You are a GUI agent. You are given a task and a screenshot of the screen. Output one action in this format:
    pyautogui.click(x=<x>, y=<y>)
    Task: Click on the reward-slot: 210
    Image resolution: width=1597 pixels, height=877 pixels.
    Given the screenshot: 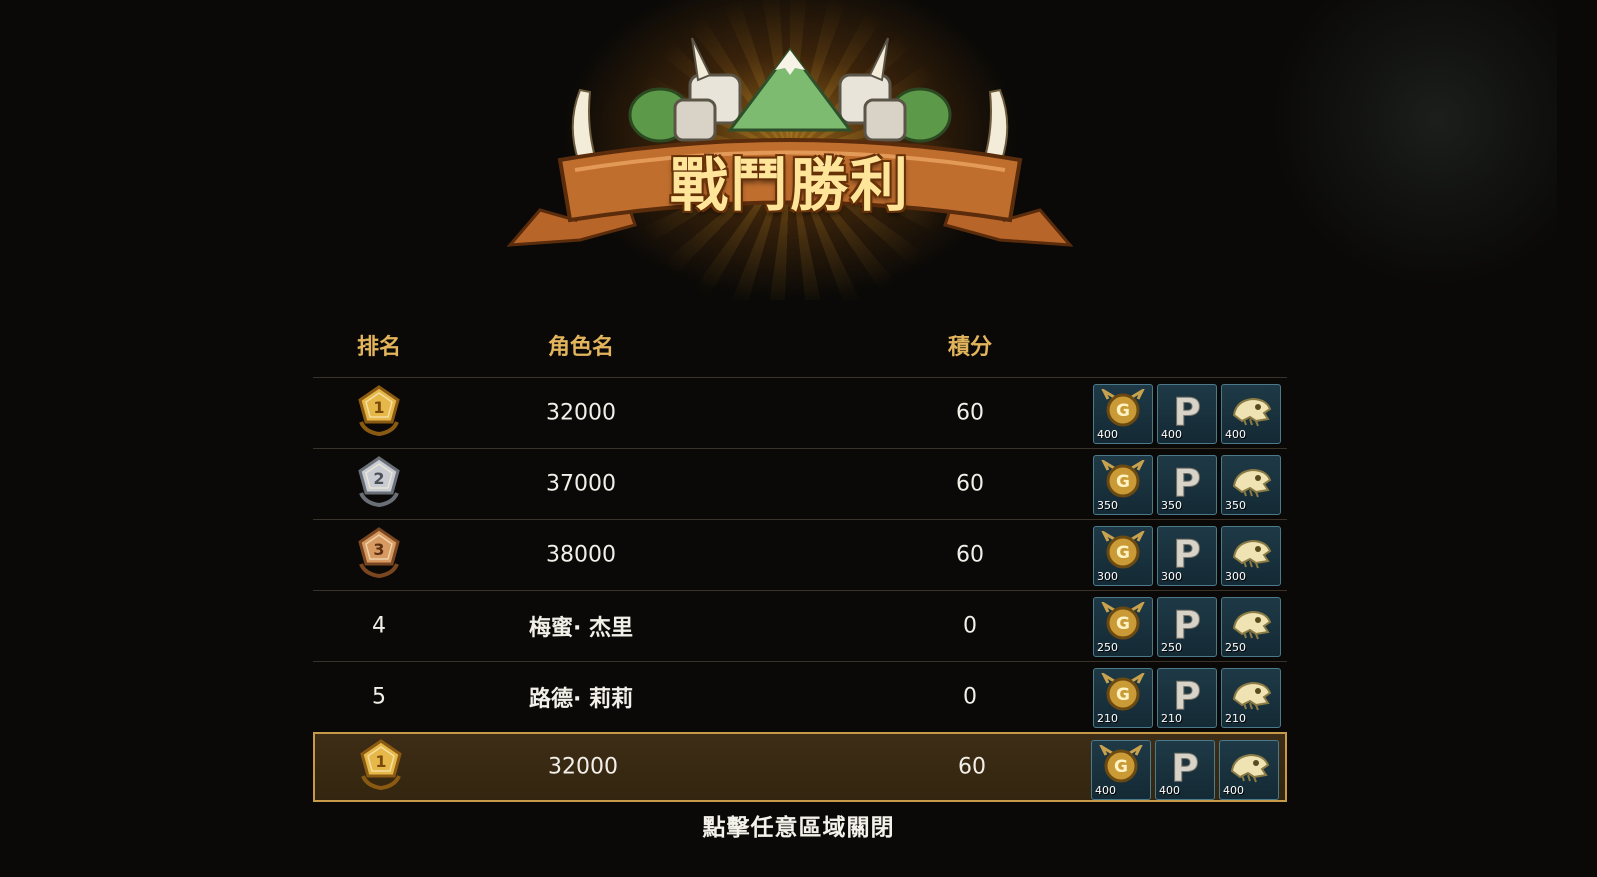 What is the action you would take?
    pyautogui.click(x=1251, y=698)
    